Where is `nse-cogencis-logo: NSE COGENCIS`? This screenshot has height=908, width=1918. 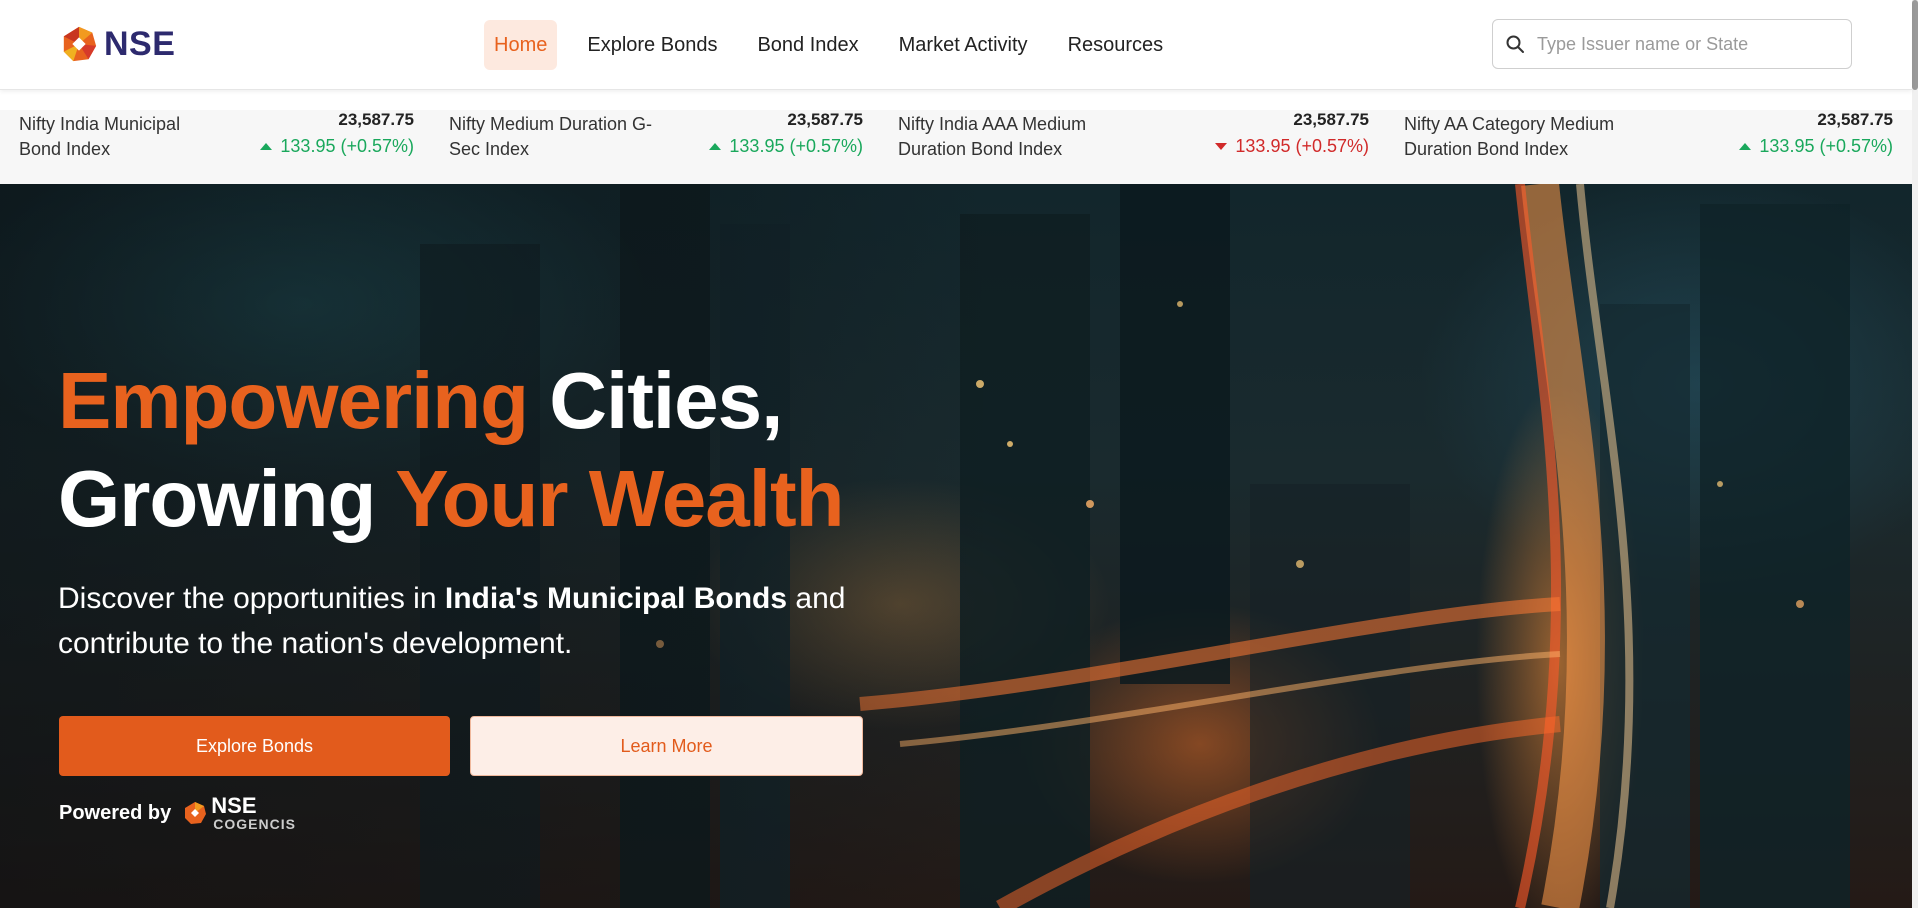
nse-cogencis-logo: NSE COGENCIS is located at coordinates (239, 813).